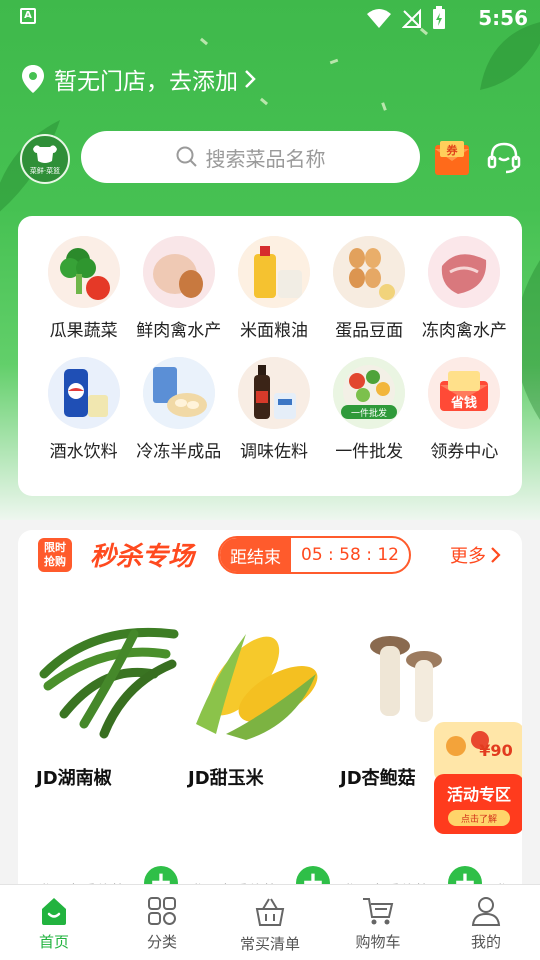 This screenshot has height=960, width=540. I want to click on tab-label: 首页, so click(53, 942).